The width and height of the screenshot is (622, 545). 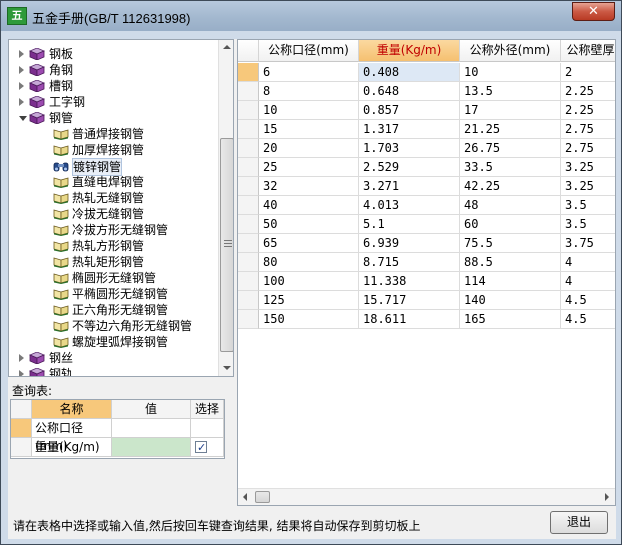 I want to click on column-header: 重量(Kg/m), so click(x=409, y=51).